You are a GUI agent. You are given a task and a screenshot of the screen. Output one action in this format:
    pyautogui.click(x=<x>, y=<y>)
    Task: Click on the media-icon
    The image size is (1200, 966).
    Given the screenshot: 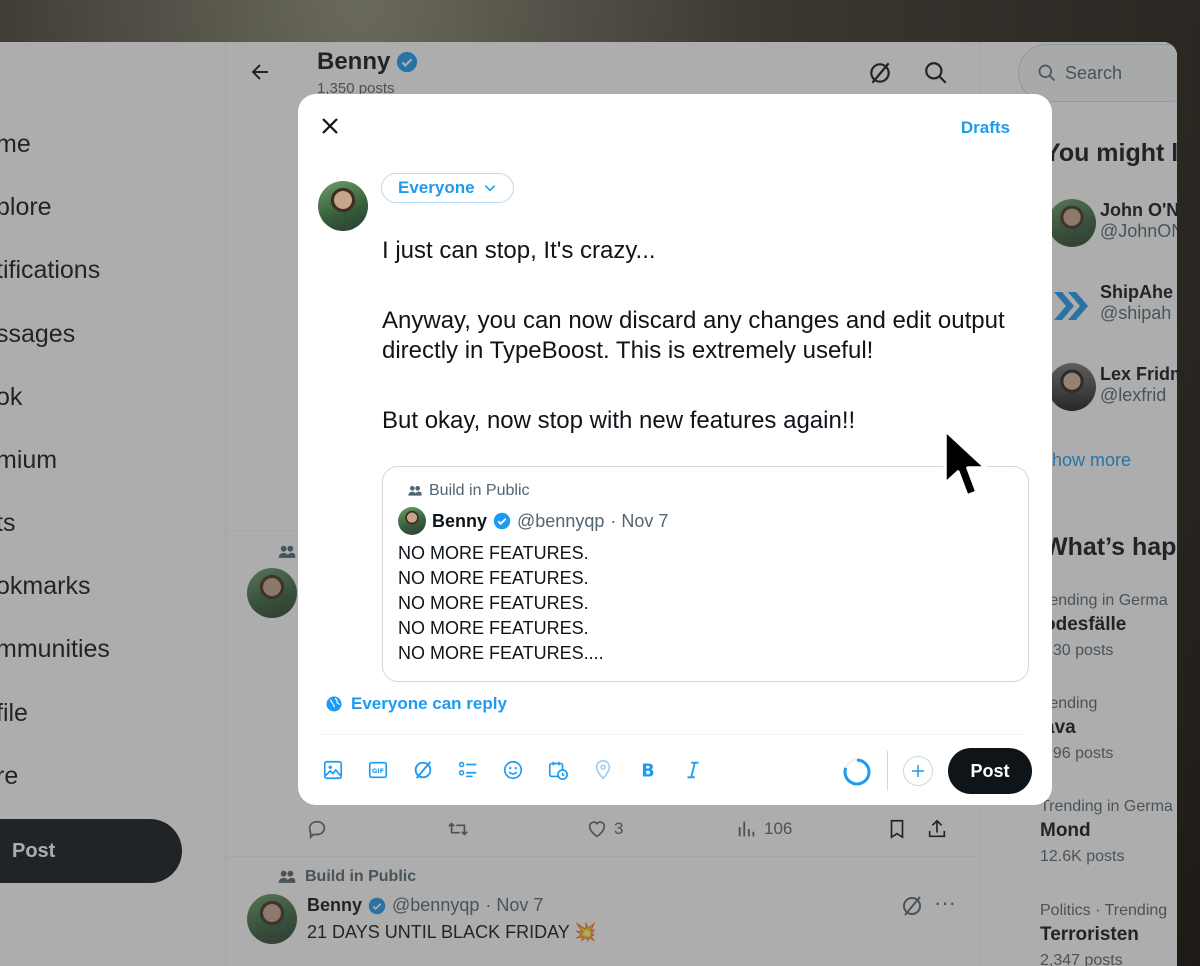 What is the action you would take?
    pyautogui.click(x=333, y=770)
    